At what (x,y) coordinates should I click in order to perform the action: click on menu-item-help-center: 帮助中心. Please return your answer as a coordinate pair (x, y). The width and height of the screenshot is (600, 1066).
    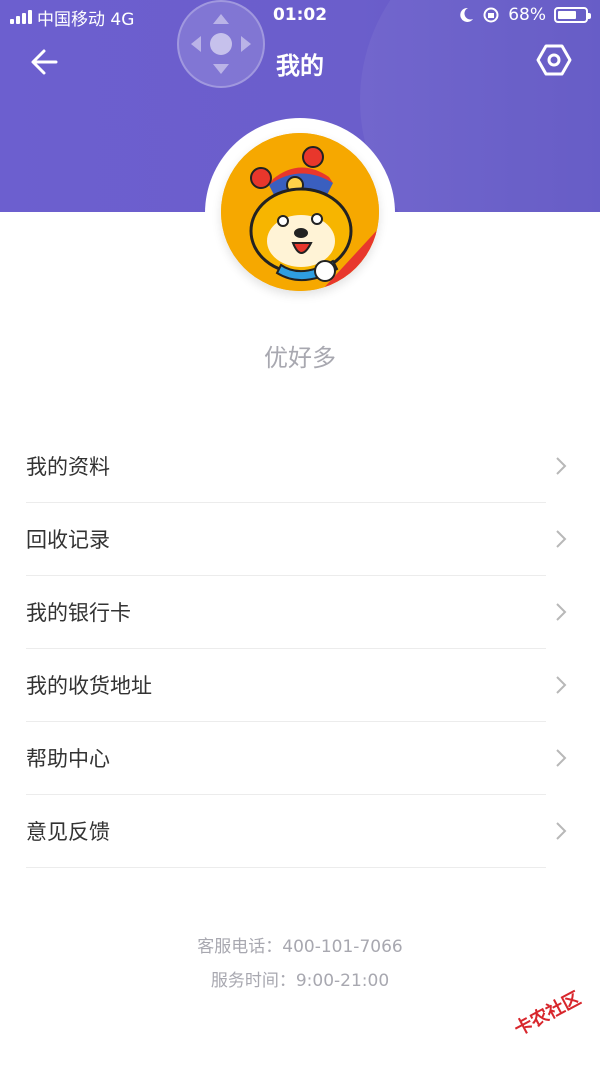
    Looking at the image, I should click on (296, 758).